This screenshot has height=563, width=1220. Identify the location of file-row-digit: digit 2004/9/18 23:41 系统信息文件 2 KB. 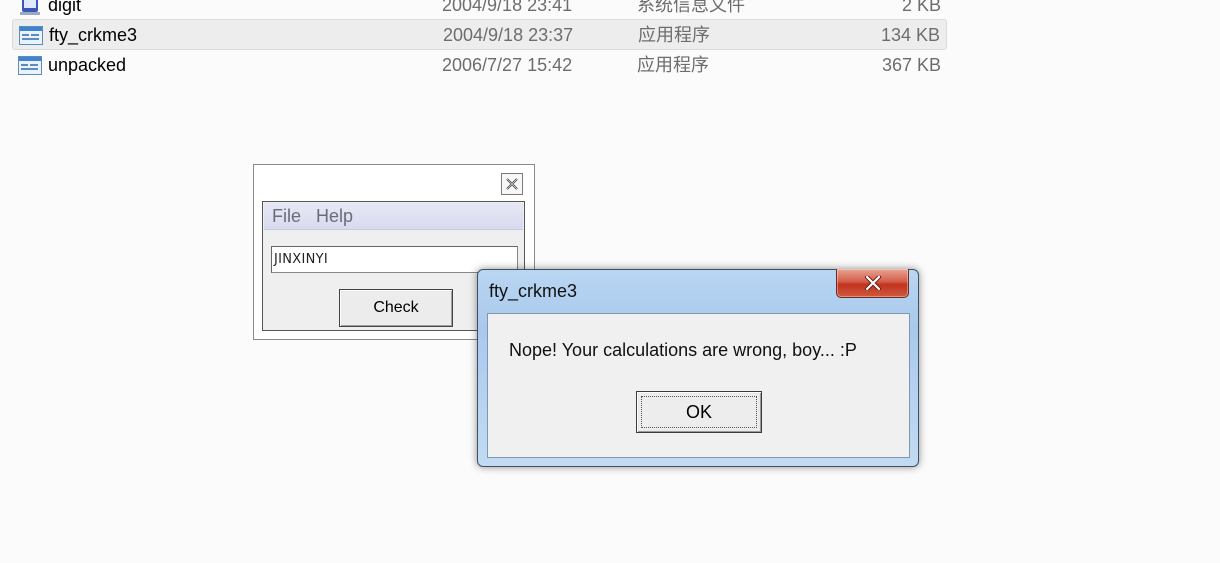
(479, 10).